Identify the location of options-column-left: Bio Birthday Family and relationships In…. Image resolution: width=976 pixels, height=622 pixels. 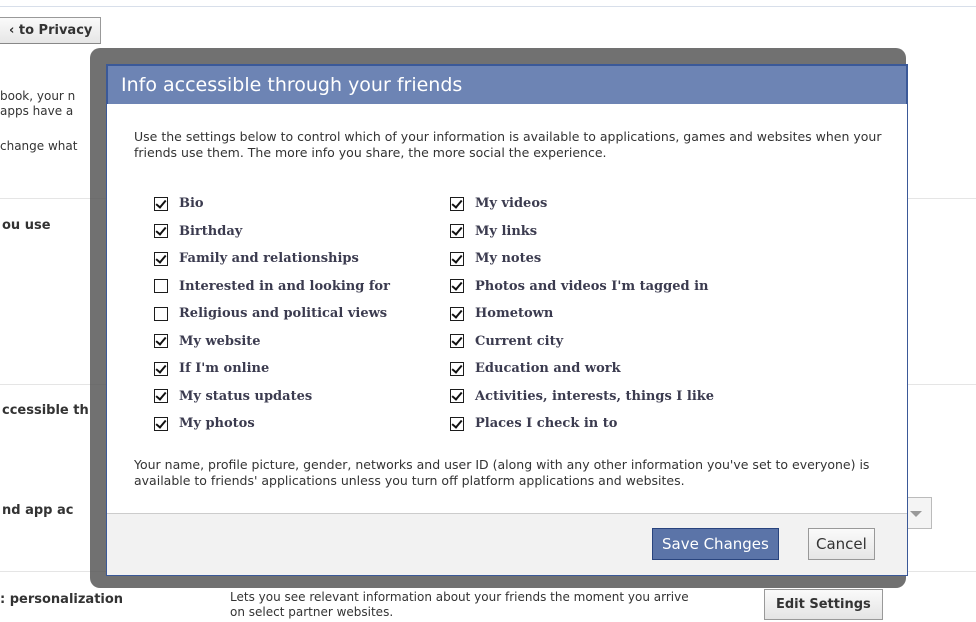
(272, 314).